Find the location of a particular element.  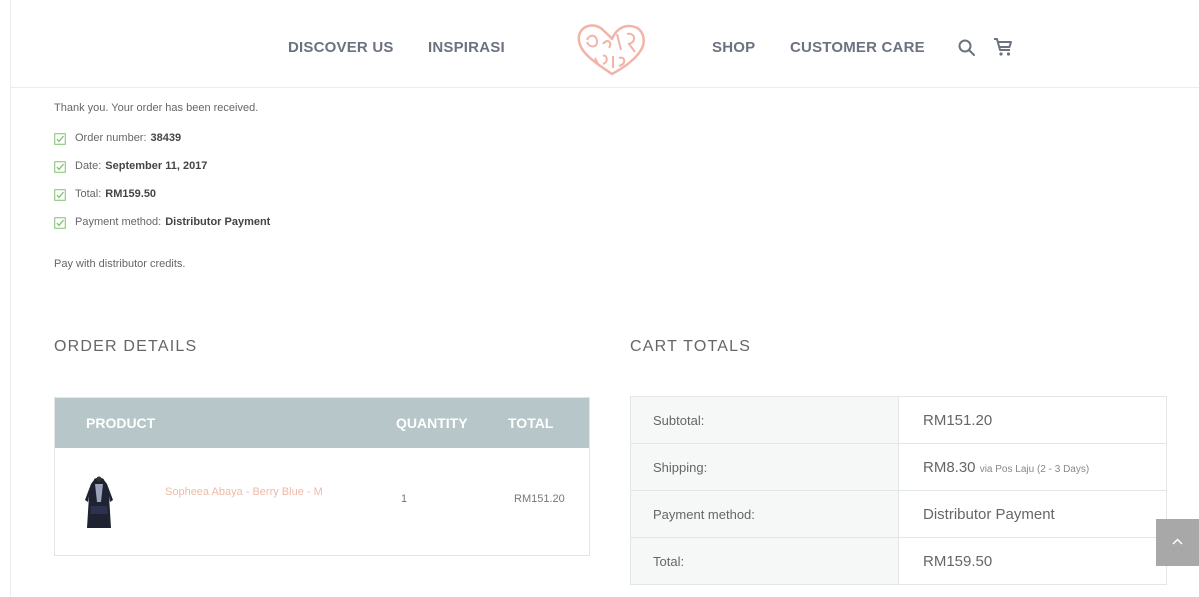

page-left-border is located at coordinates (10, 298).